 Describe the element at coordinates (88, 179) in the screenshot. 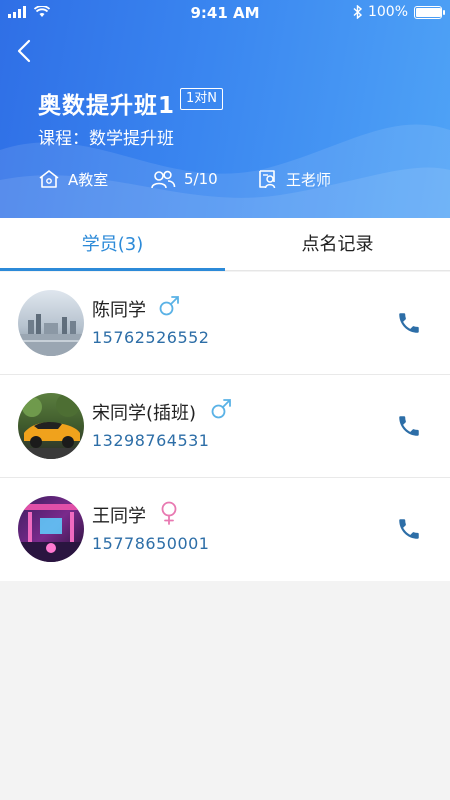

I see `classroom-label: A教室` at that location.